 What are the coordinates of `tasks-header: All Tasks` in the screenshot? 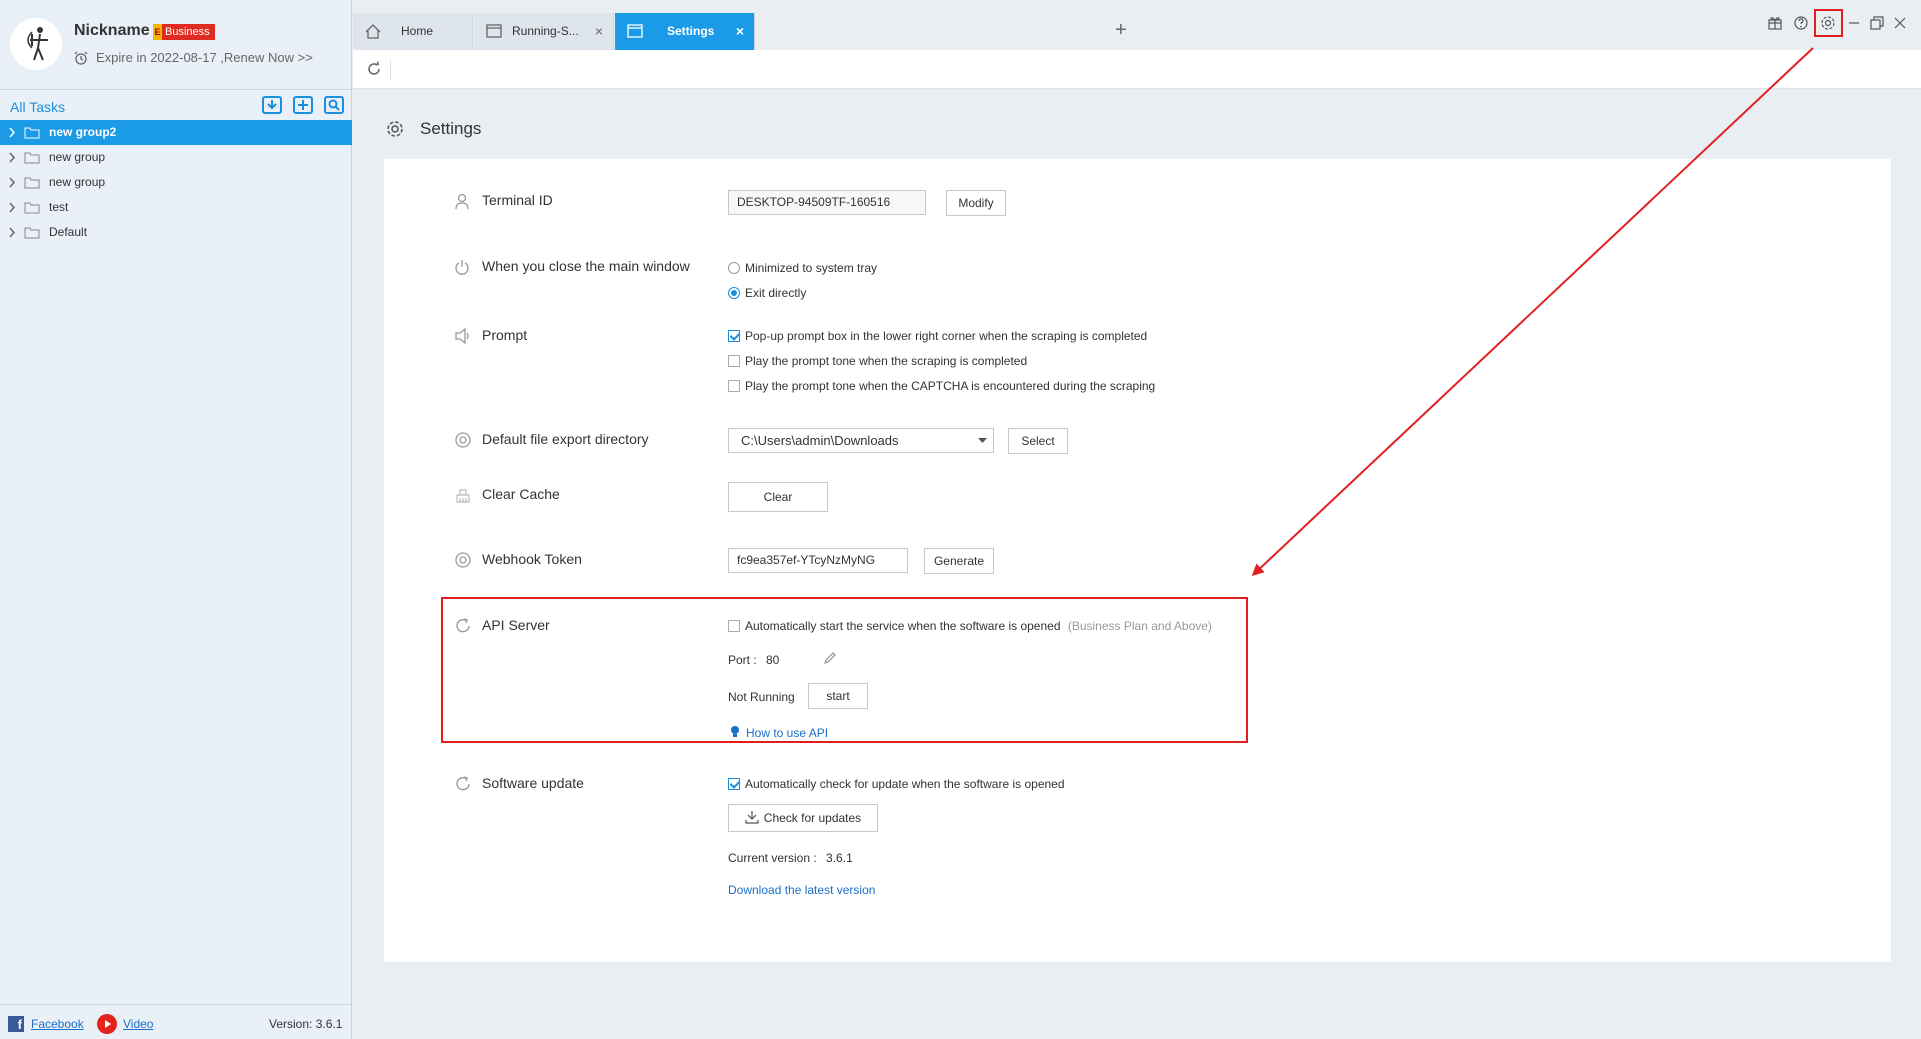 It's located at (176, 104).